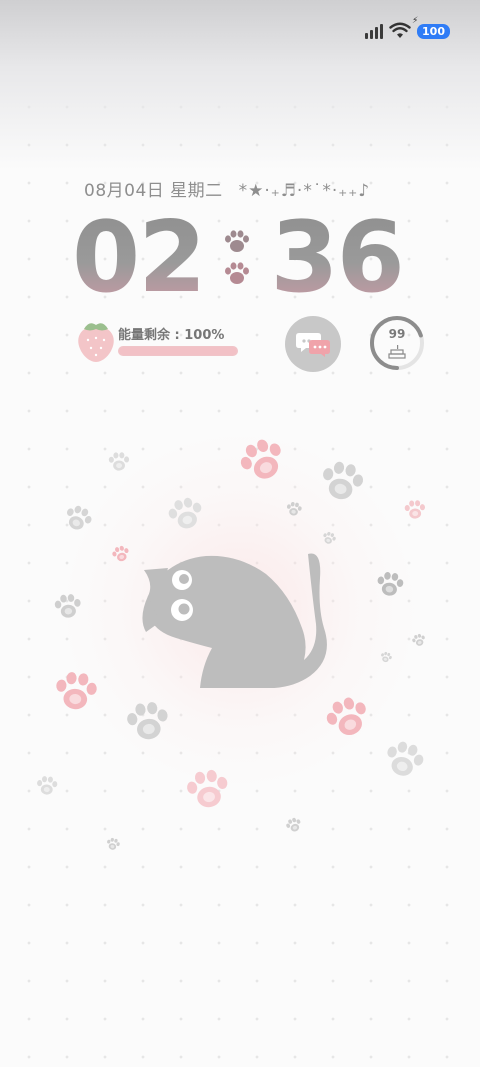 Image resolution: width=480 pixels, height=1067 pixels. Describe the element at coordinates (400, 30) in the screenshot. I see `wifi-icon` at that location.